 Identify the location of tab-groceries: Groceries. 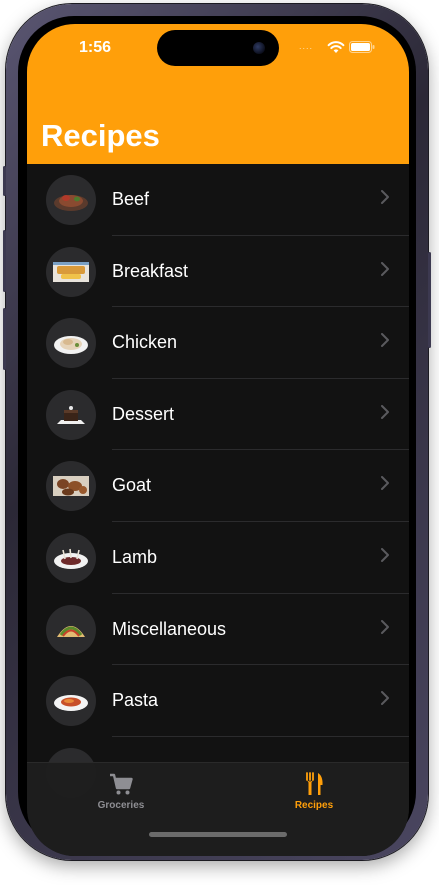
(121, 794).